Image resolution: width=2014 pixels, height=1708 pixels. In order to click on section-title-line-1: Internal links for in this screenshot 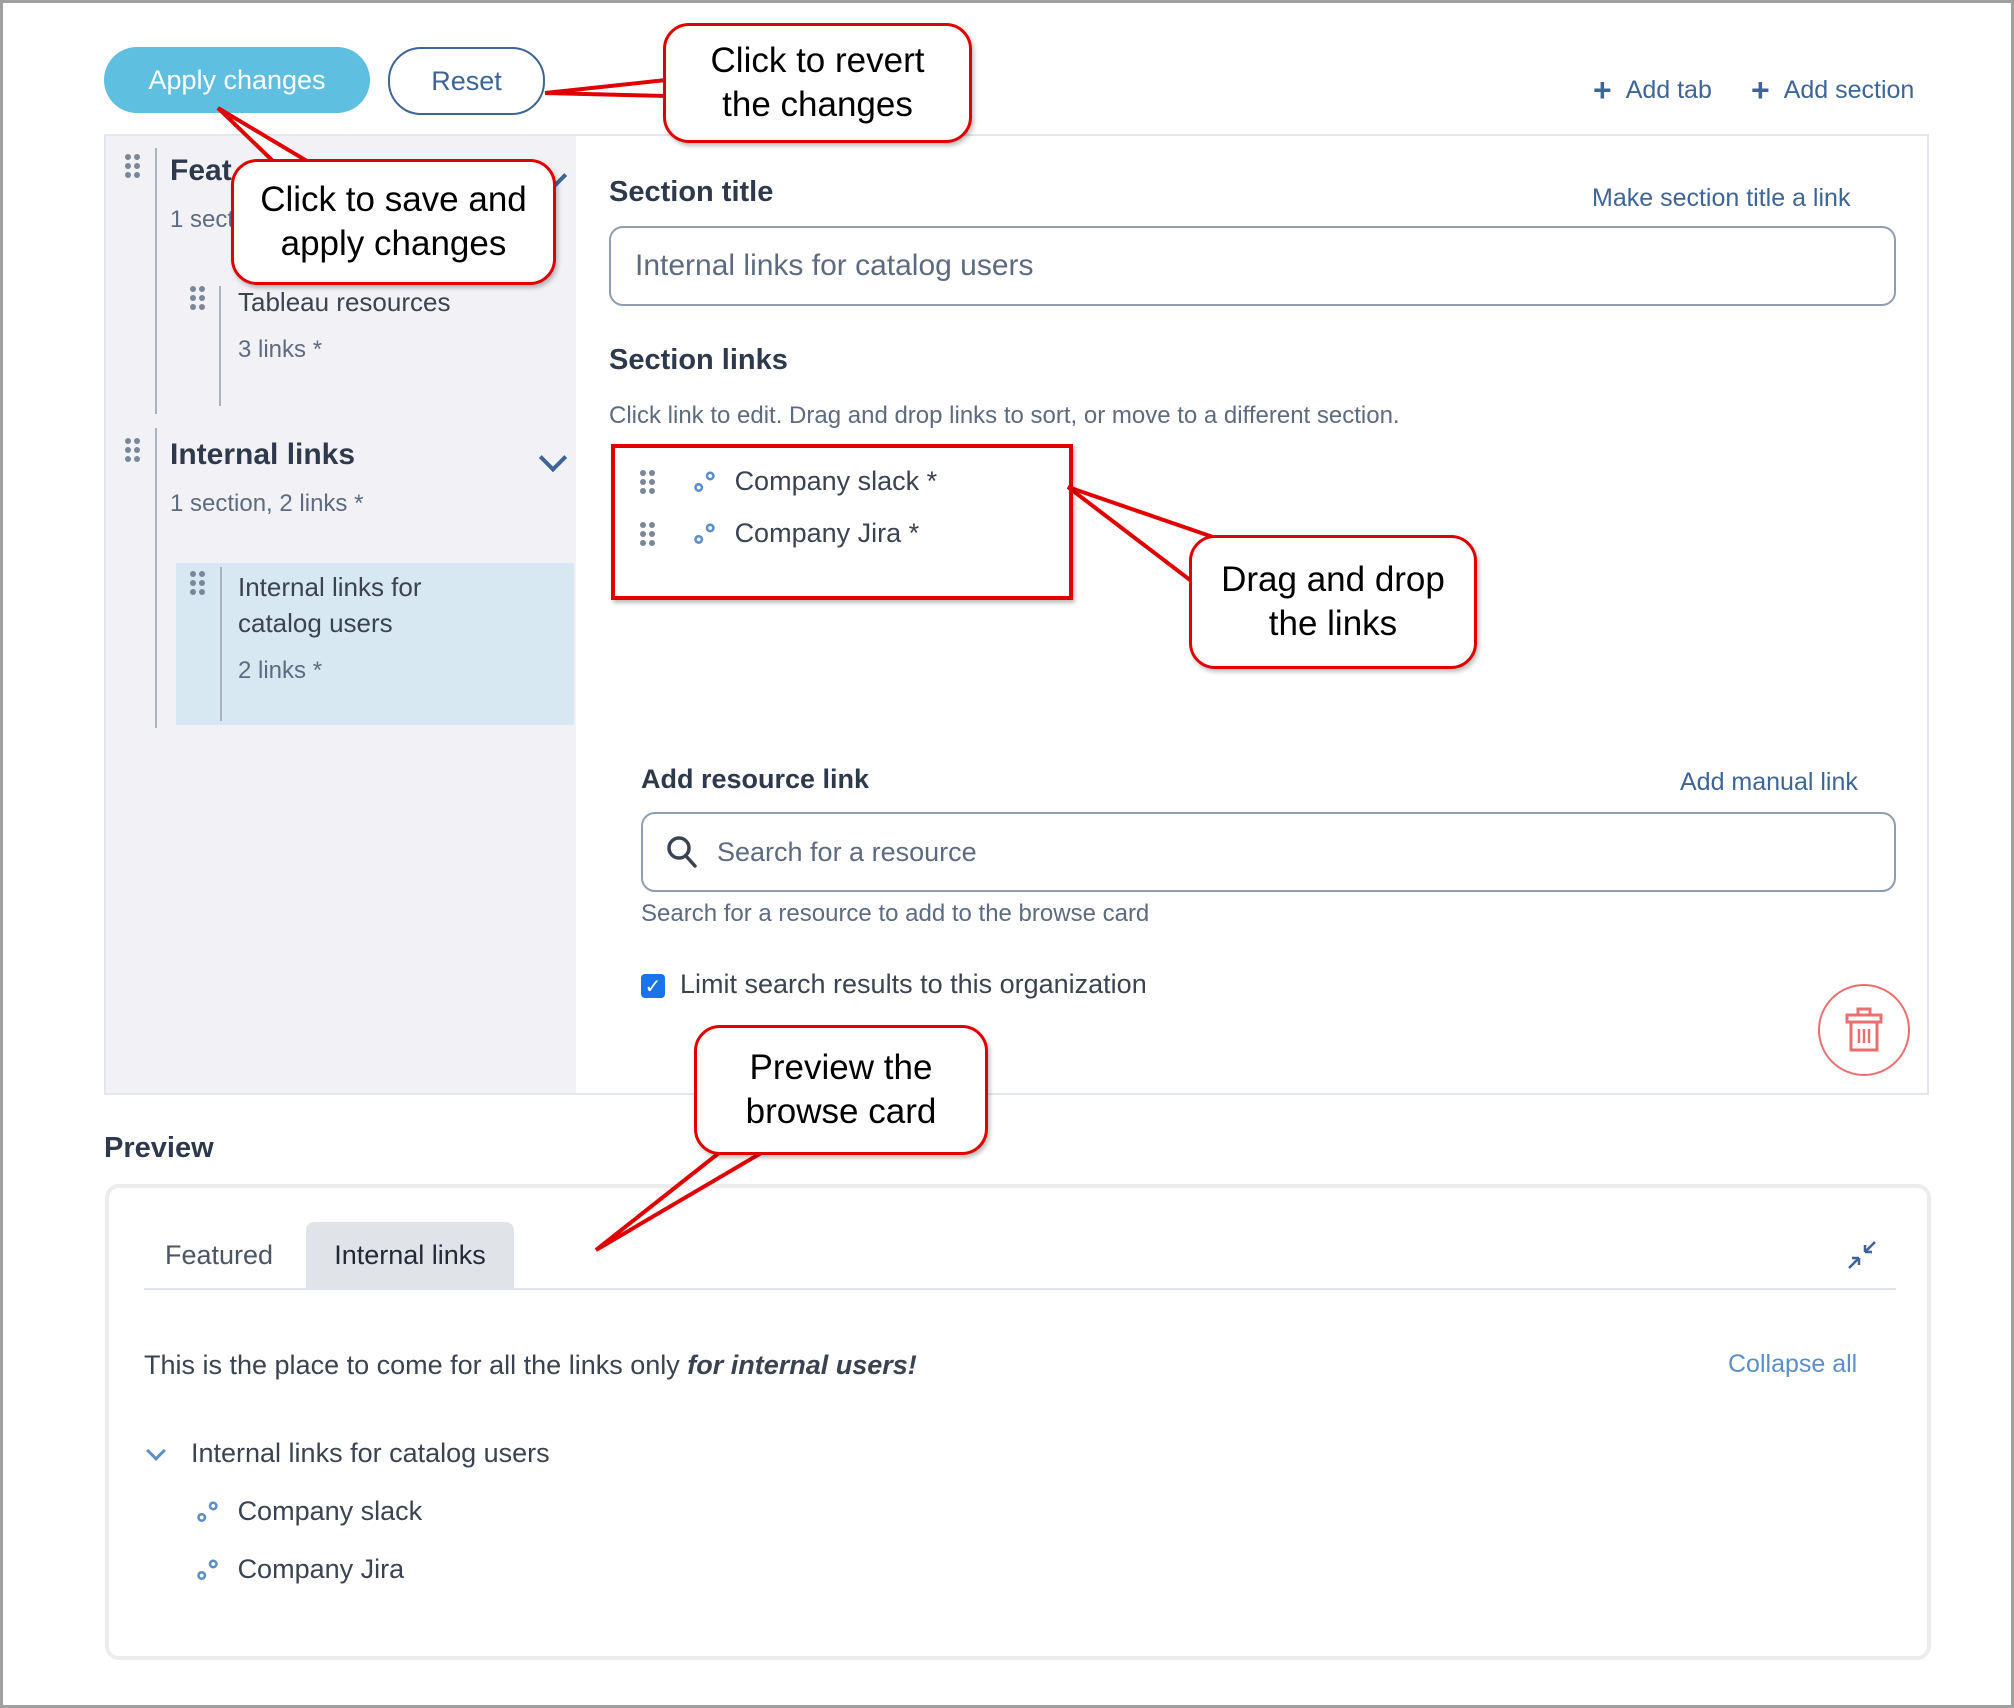, I will do `click(330, 587)`.